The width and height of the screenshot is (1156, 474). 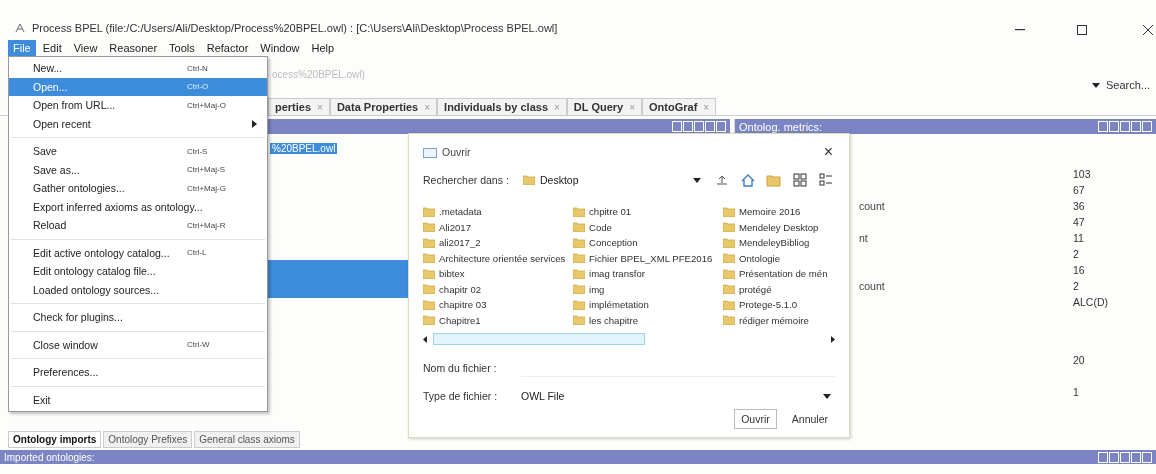 I want to click on ontology-address: ocess%20BPEL.owl), so click(x=318, y=74).